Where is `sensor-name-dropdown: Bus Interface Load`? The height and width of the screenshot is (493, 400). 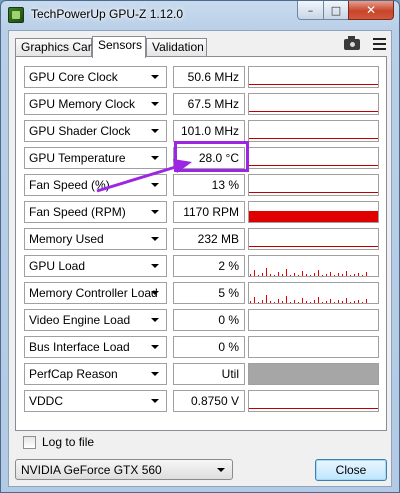 sensor-name-dropdown: Bus Interface Load is located at coordinates (95, 347).